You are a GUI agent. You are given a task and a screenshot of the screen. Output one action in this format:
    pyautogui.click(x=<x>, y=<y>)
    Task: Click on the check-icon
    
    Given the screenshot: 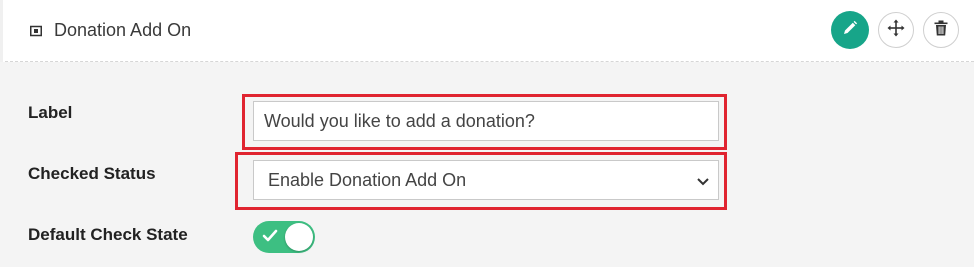 What is the action you would take?
    pyautogui.click(x=270, y=238)
    